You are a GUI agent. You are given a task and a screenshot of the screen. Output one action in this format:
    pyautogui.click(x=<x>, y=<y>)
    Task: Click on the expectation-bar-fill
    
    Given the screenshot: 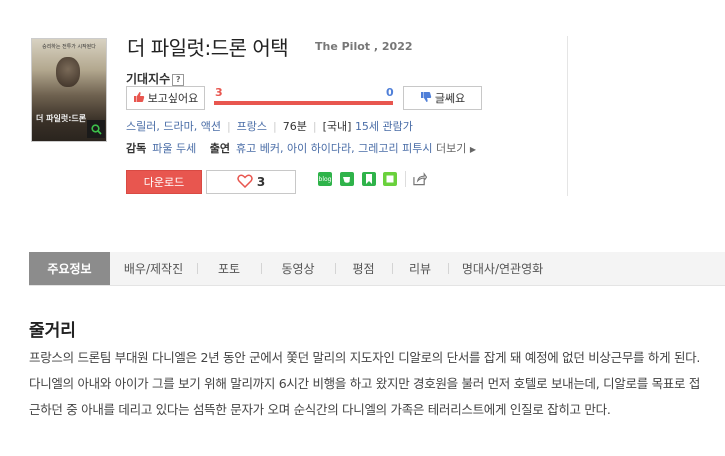 What is the action you would take?
    pyautogui.click(x=303, y=103)
    